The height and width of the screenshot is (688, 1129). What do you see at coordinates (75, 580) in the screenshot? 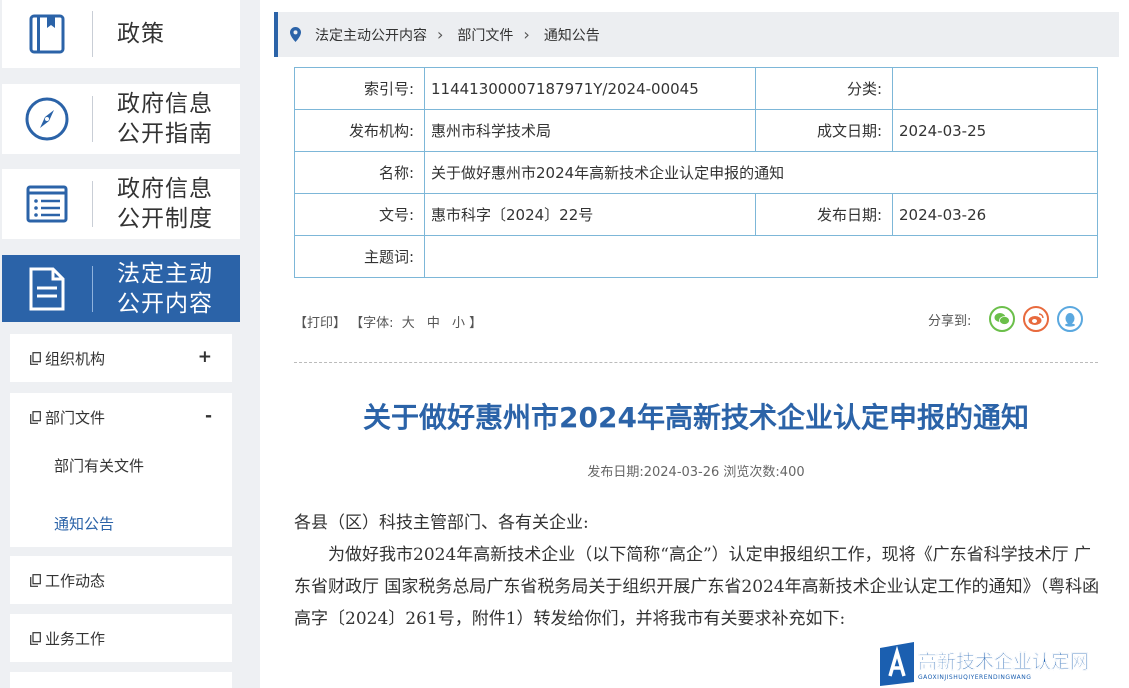
I see `subnav-label: 工作动态` at bounding box center [75, 580].